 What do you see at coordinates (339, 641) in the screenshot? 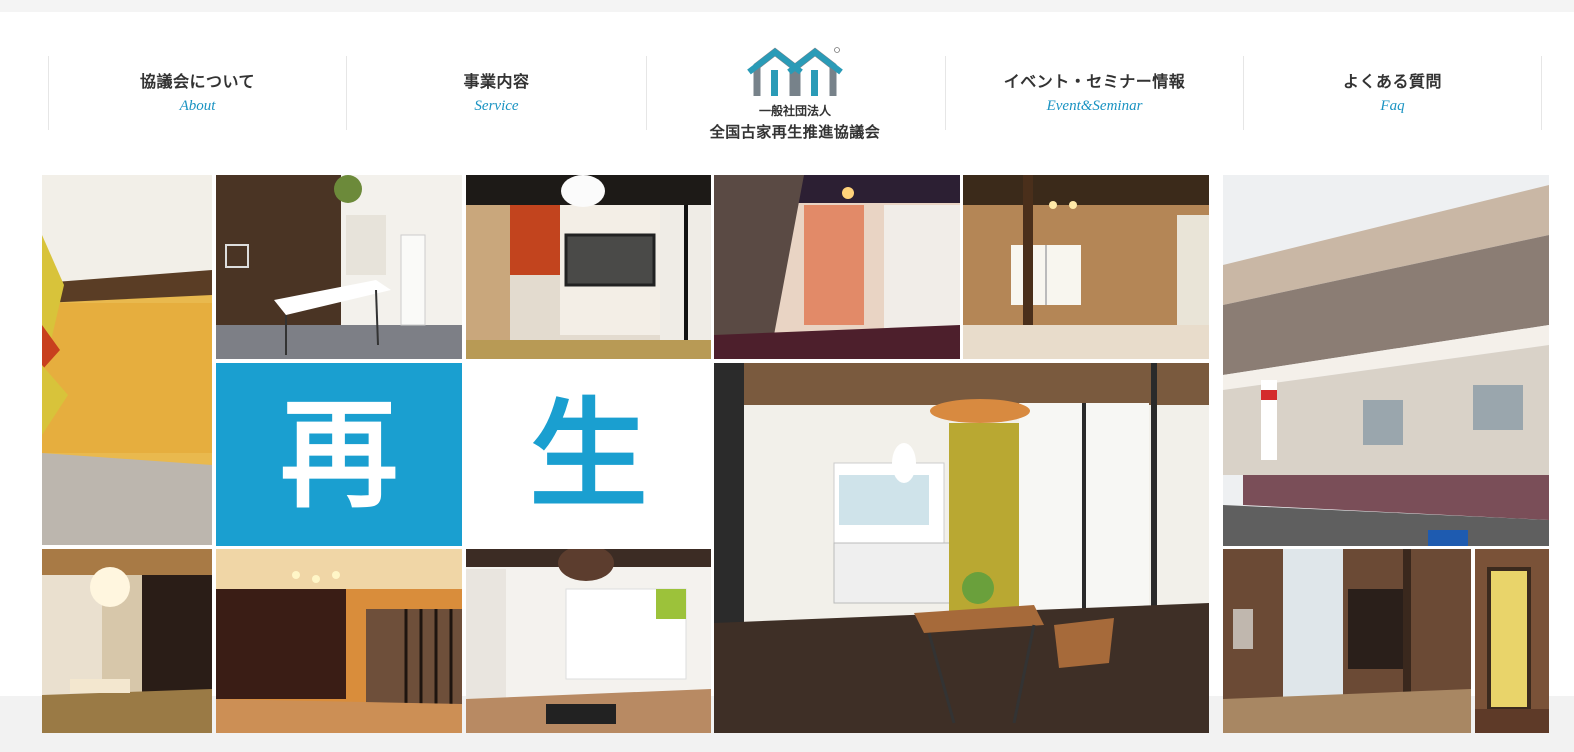
I see `gallery-photo-lattice-room` at bounding box center [339, 641].